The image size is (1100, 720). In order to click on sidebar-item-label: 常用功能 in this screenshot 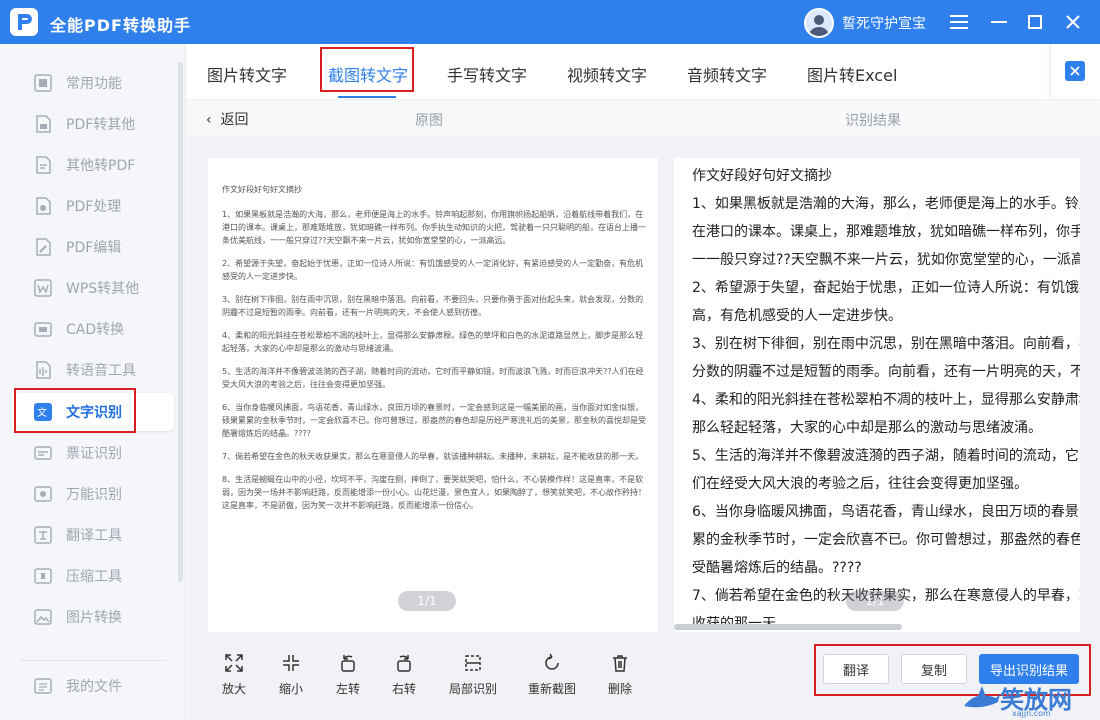, I will do `click(94, 84)`.